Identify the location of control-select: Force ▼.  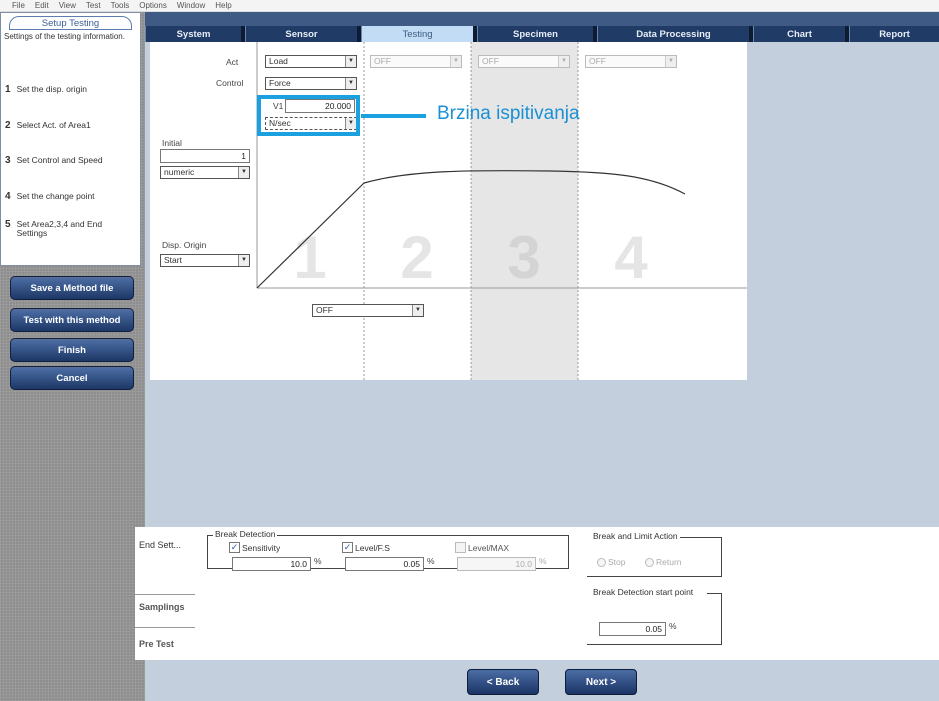
(311, 83).